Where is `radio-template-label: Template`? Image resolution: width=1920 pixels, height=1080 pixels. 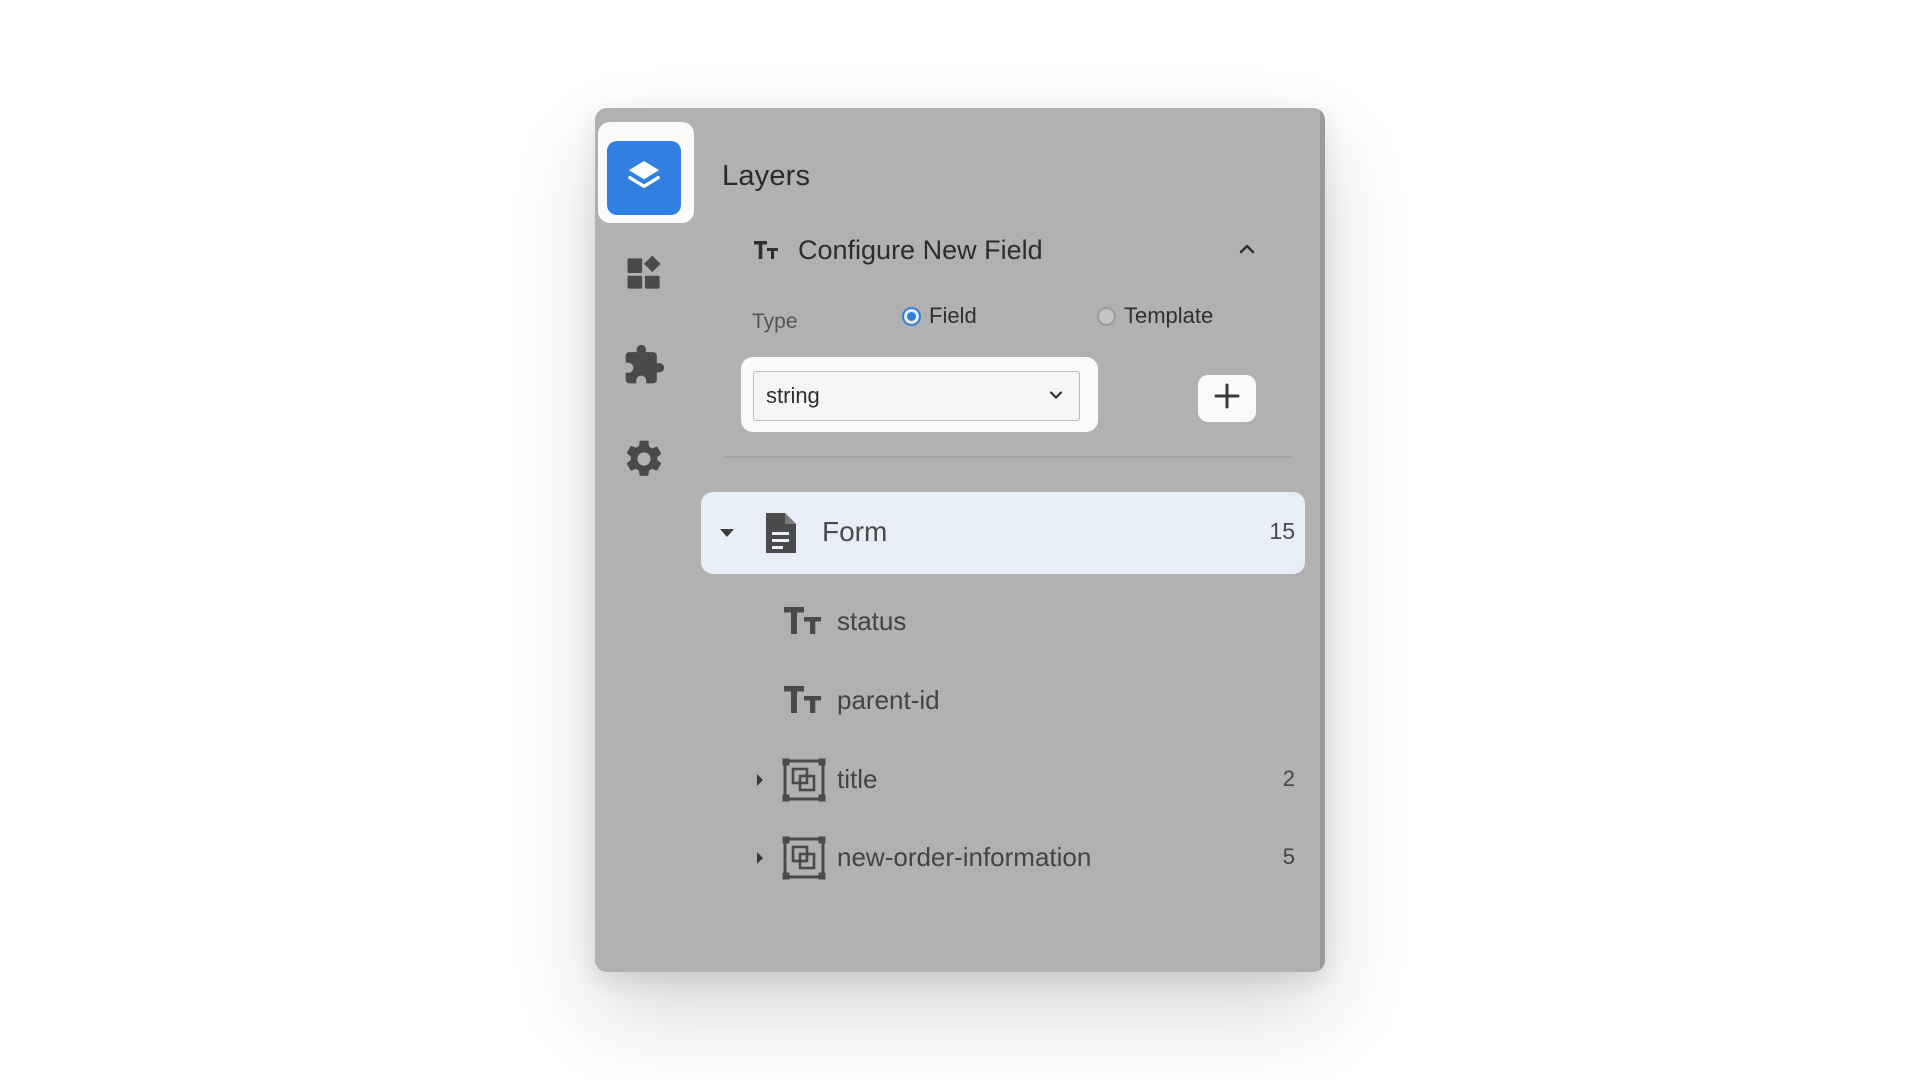 radio-template-label: Template is located at coordinates (1169, 315).